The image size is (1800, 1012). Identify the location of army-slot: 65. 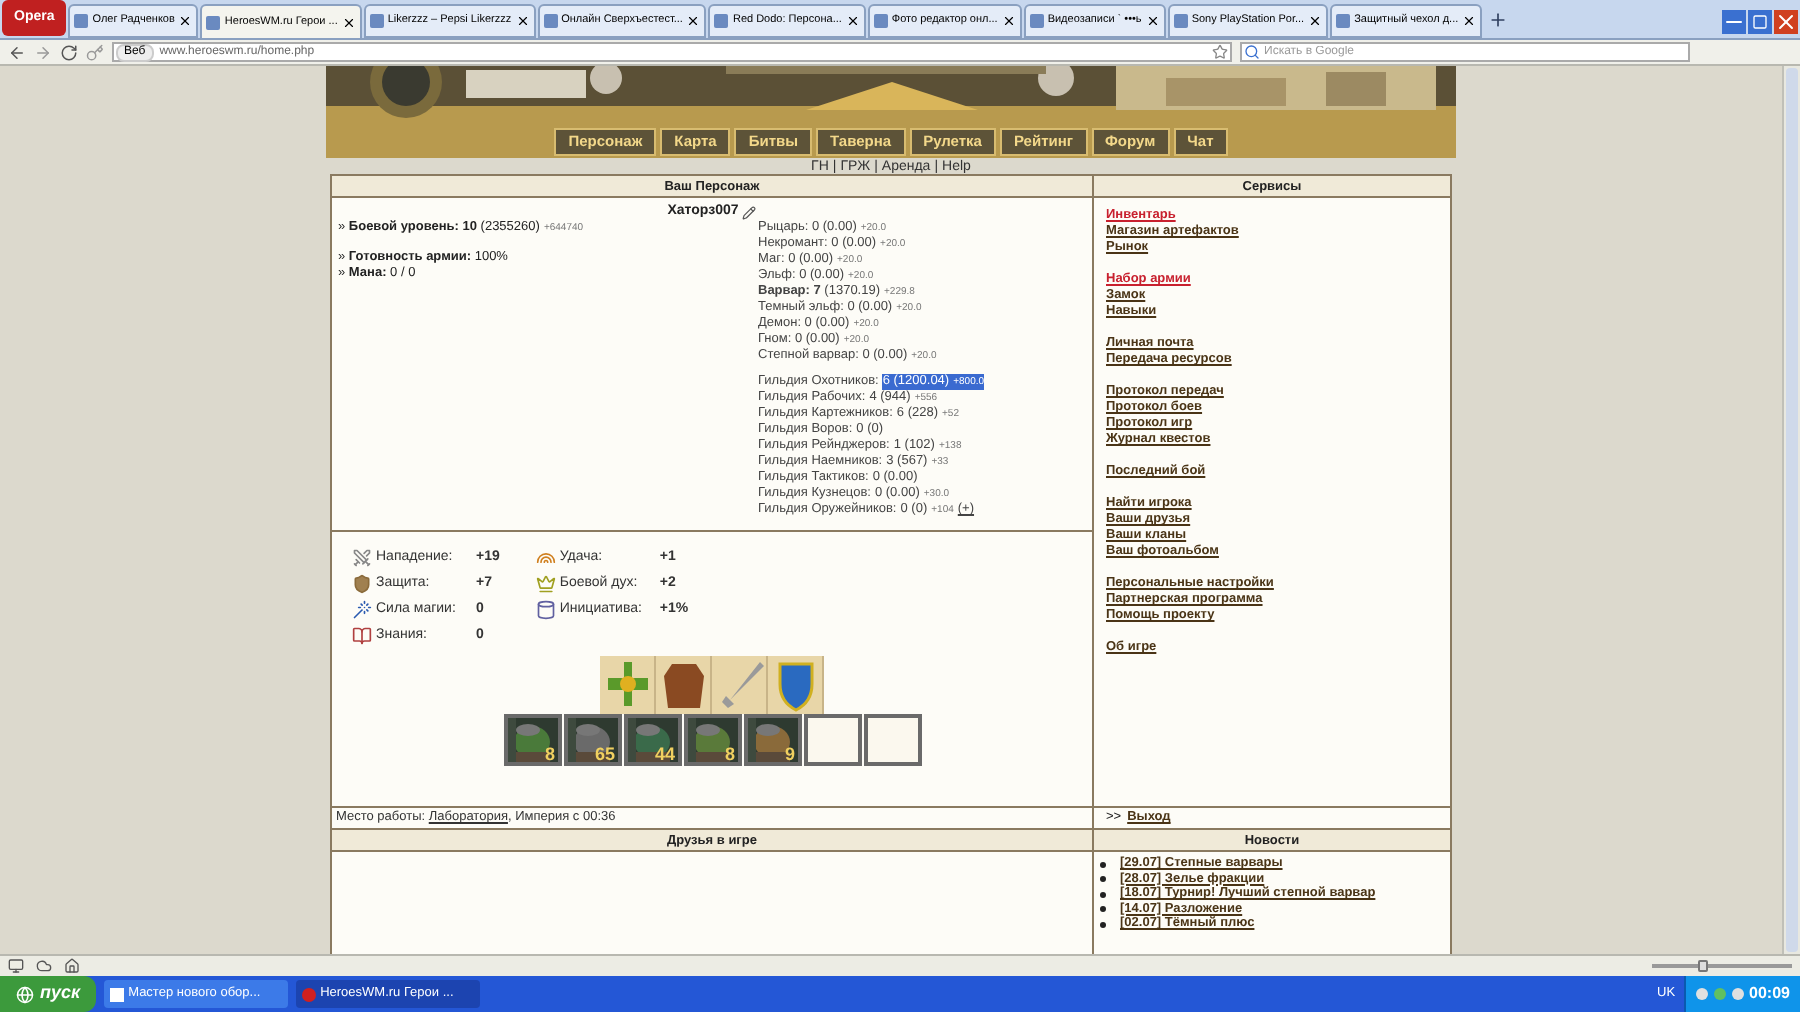
(592, 740).